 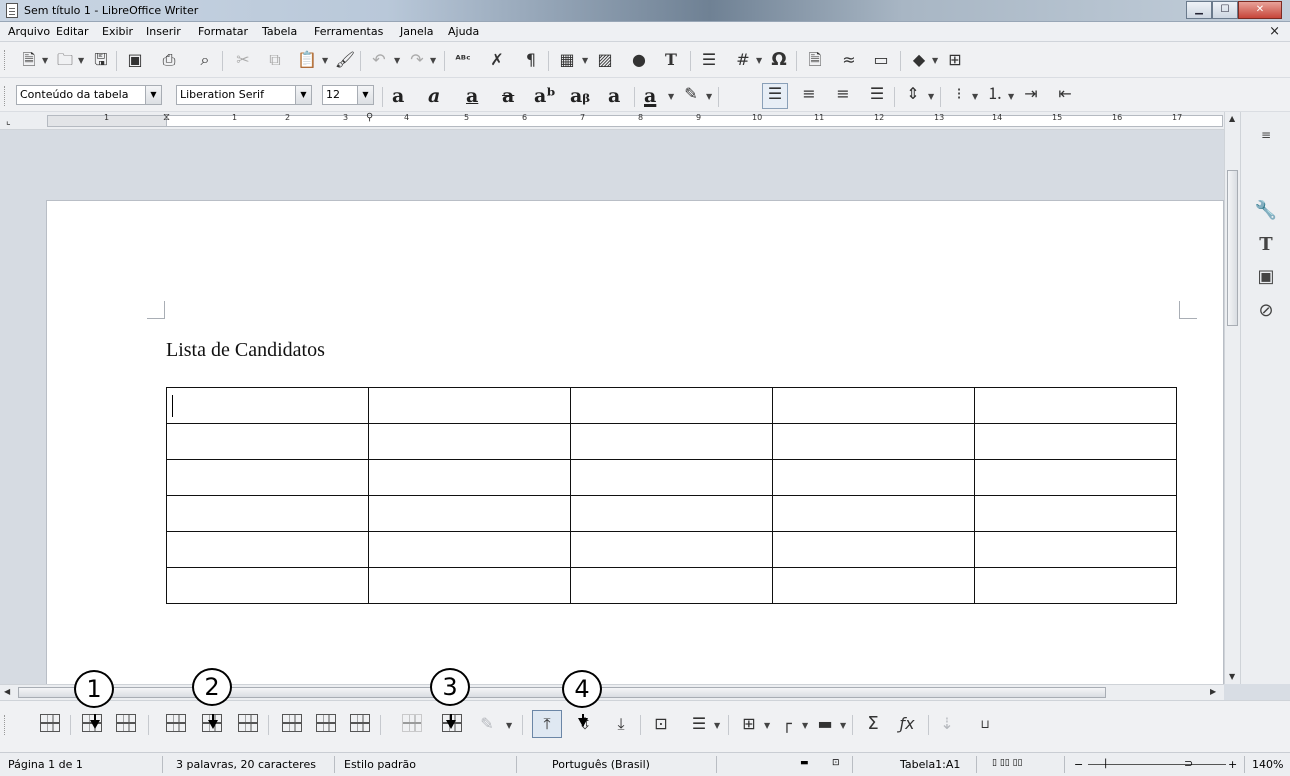 I want to click on shapes-icon: ◆, so click(x=919, y=60).